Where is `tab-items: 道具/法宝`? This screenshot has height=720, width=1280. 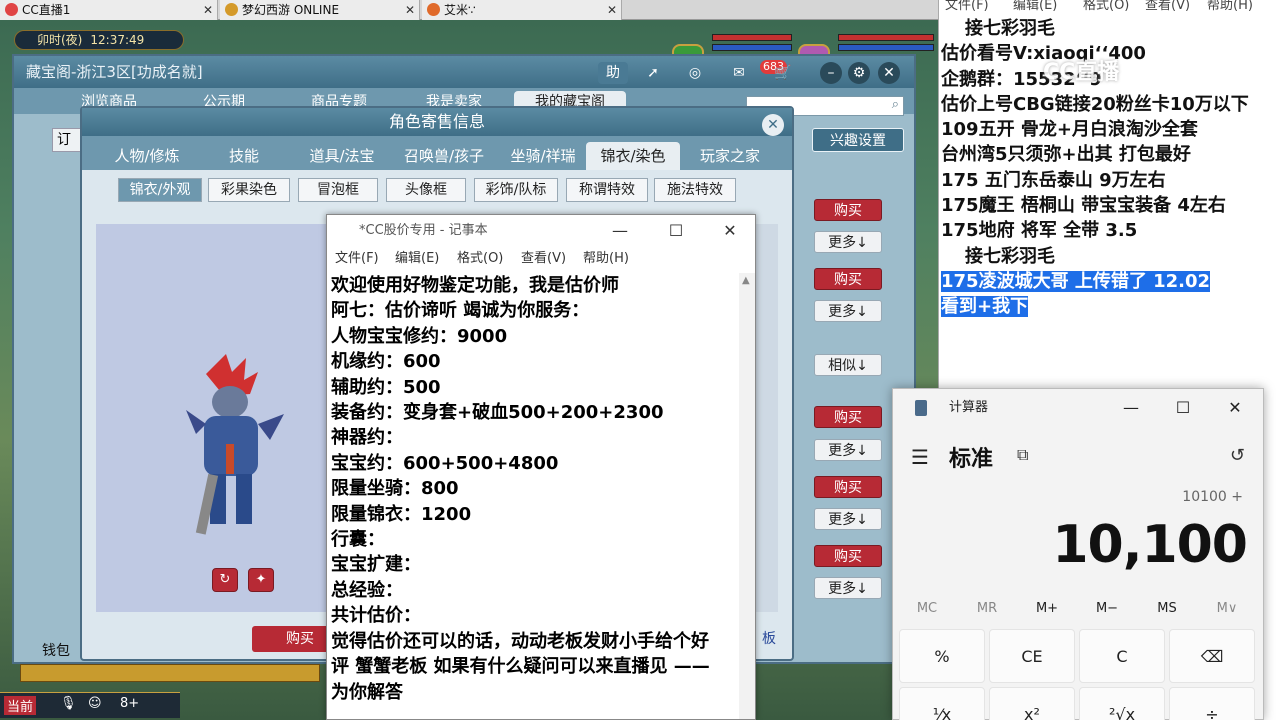
tab-items: 道具/法宝 is located at coordinates (342, 156).